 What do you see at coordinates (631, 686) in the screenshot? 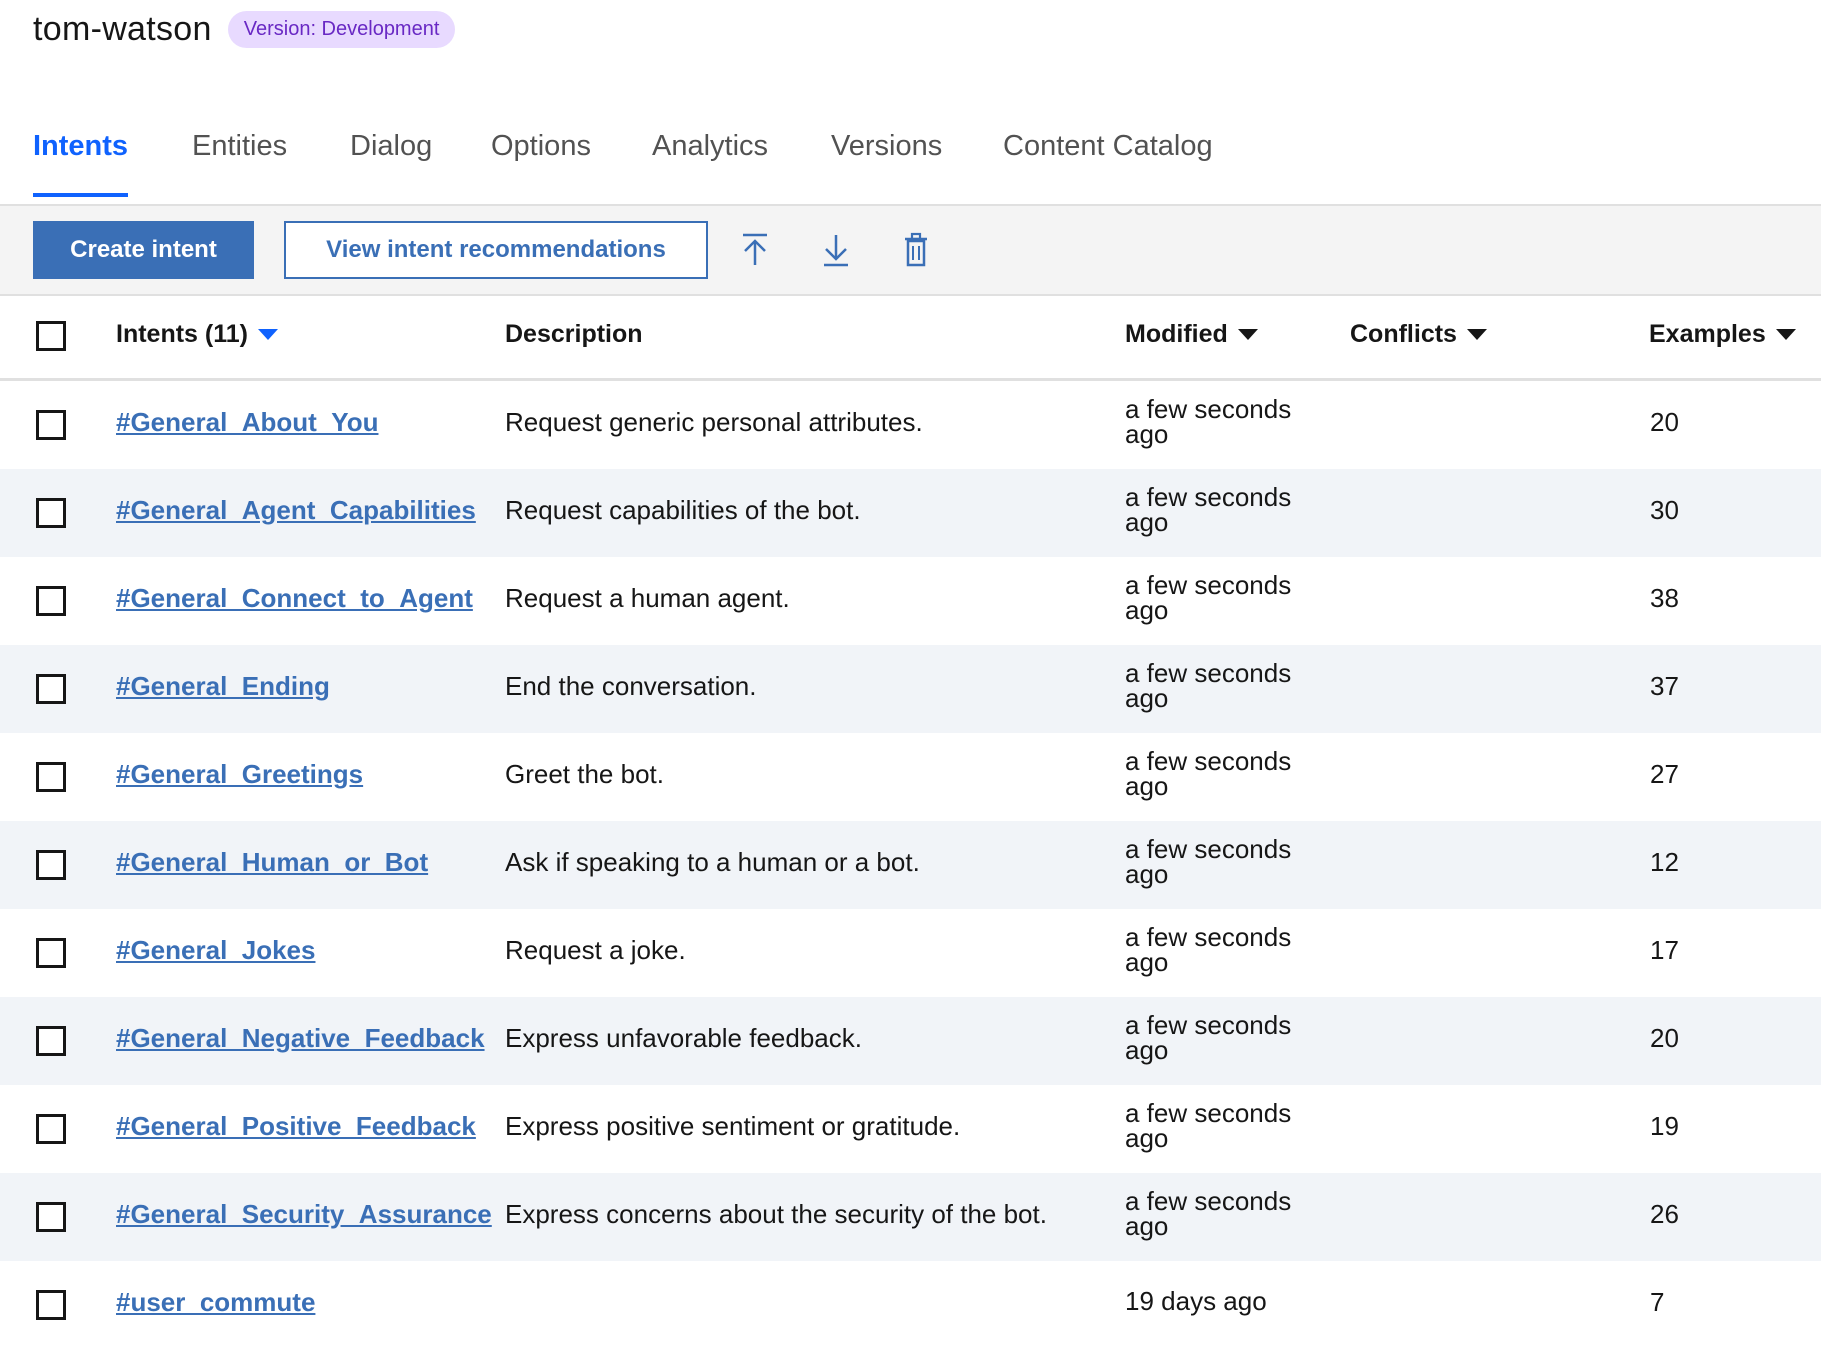
I see `intent-description: End the conversation.` at bounding box center [631, 686].